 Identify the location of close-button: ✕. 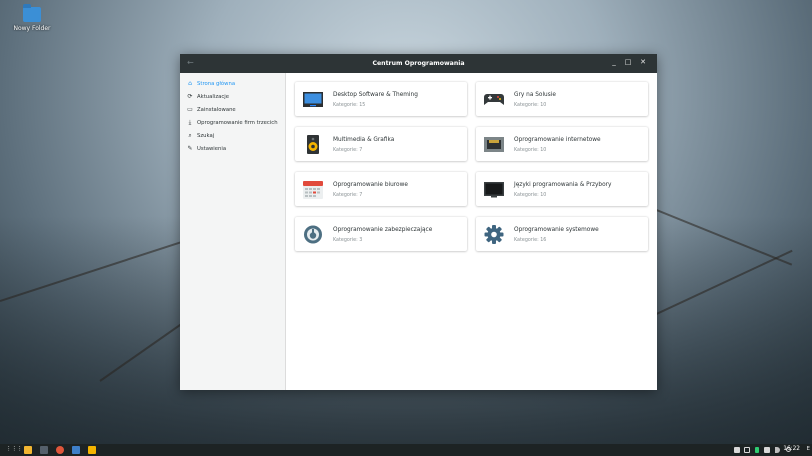
(643, 62).